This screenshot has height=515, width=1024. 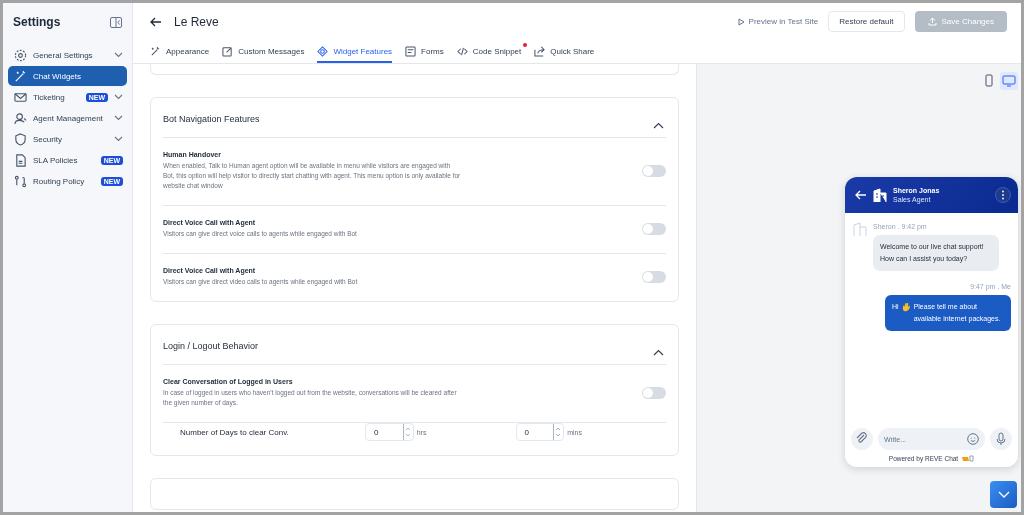 What do you see at coordinates (489, 52) in the screenshot?
I see `tab: Code Snippet` at bounding box center [489, 52].